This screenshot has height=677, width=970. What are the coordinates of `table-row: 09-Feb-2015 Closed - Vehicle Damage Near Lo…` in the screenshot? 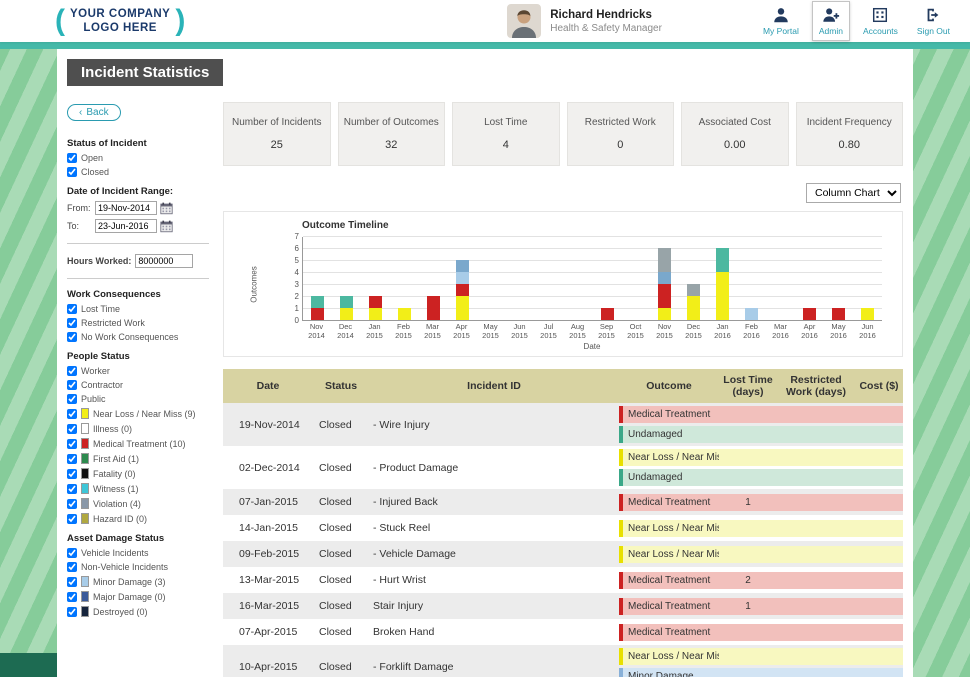 It's located at (563, 554).